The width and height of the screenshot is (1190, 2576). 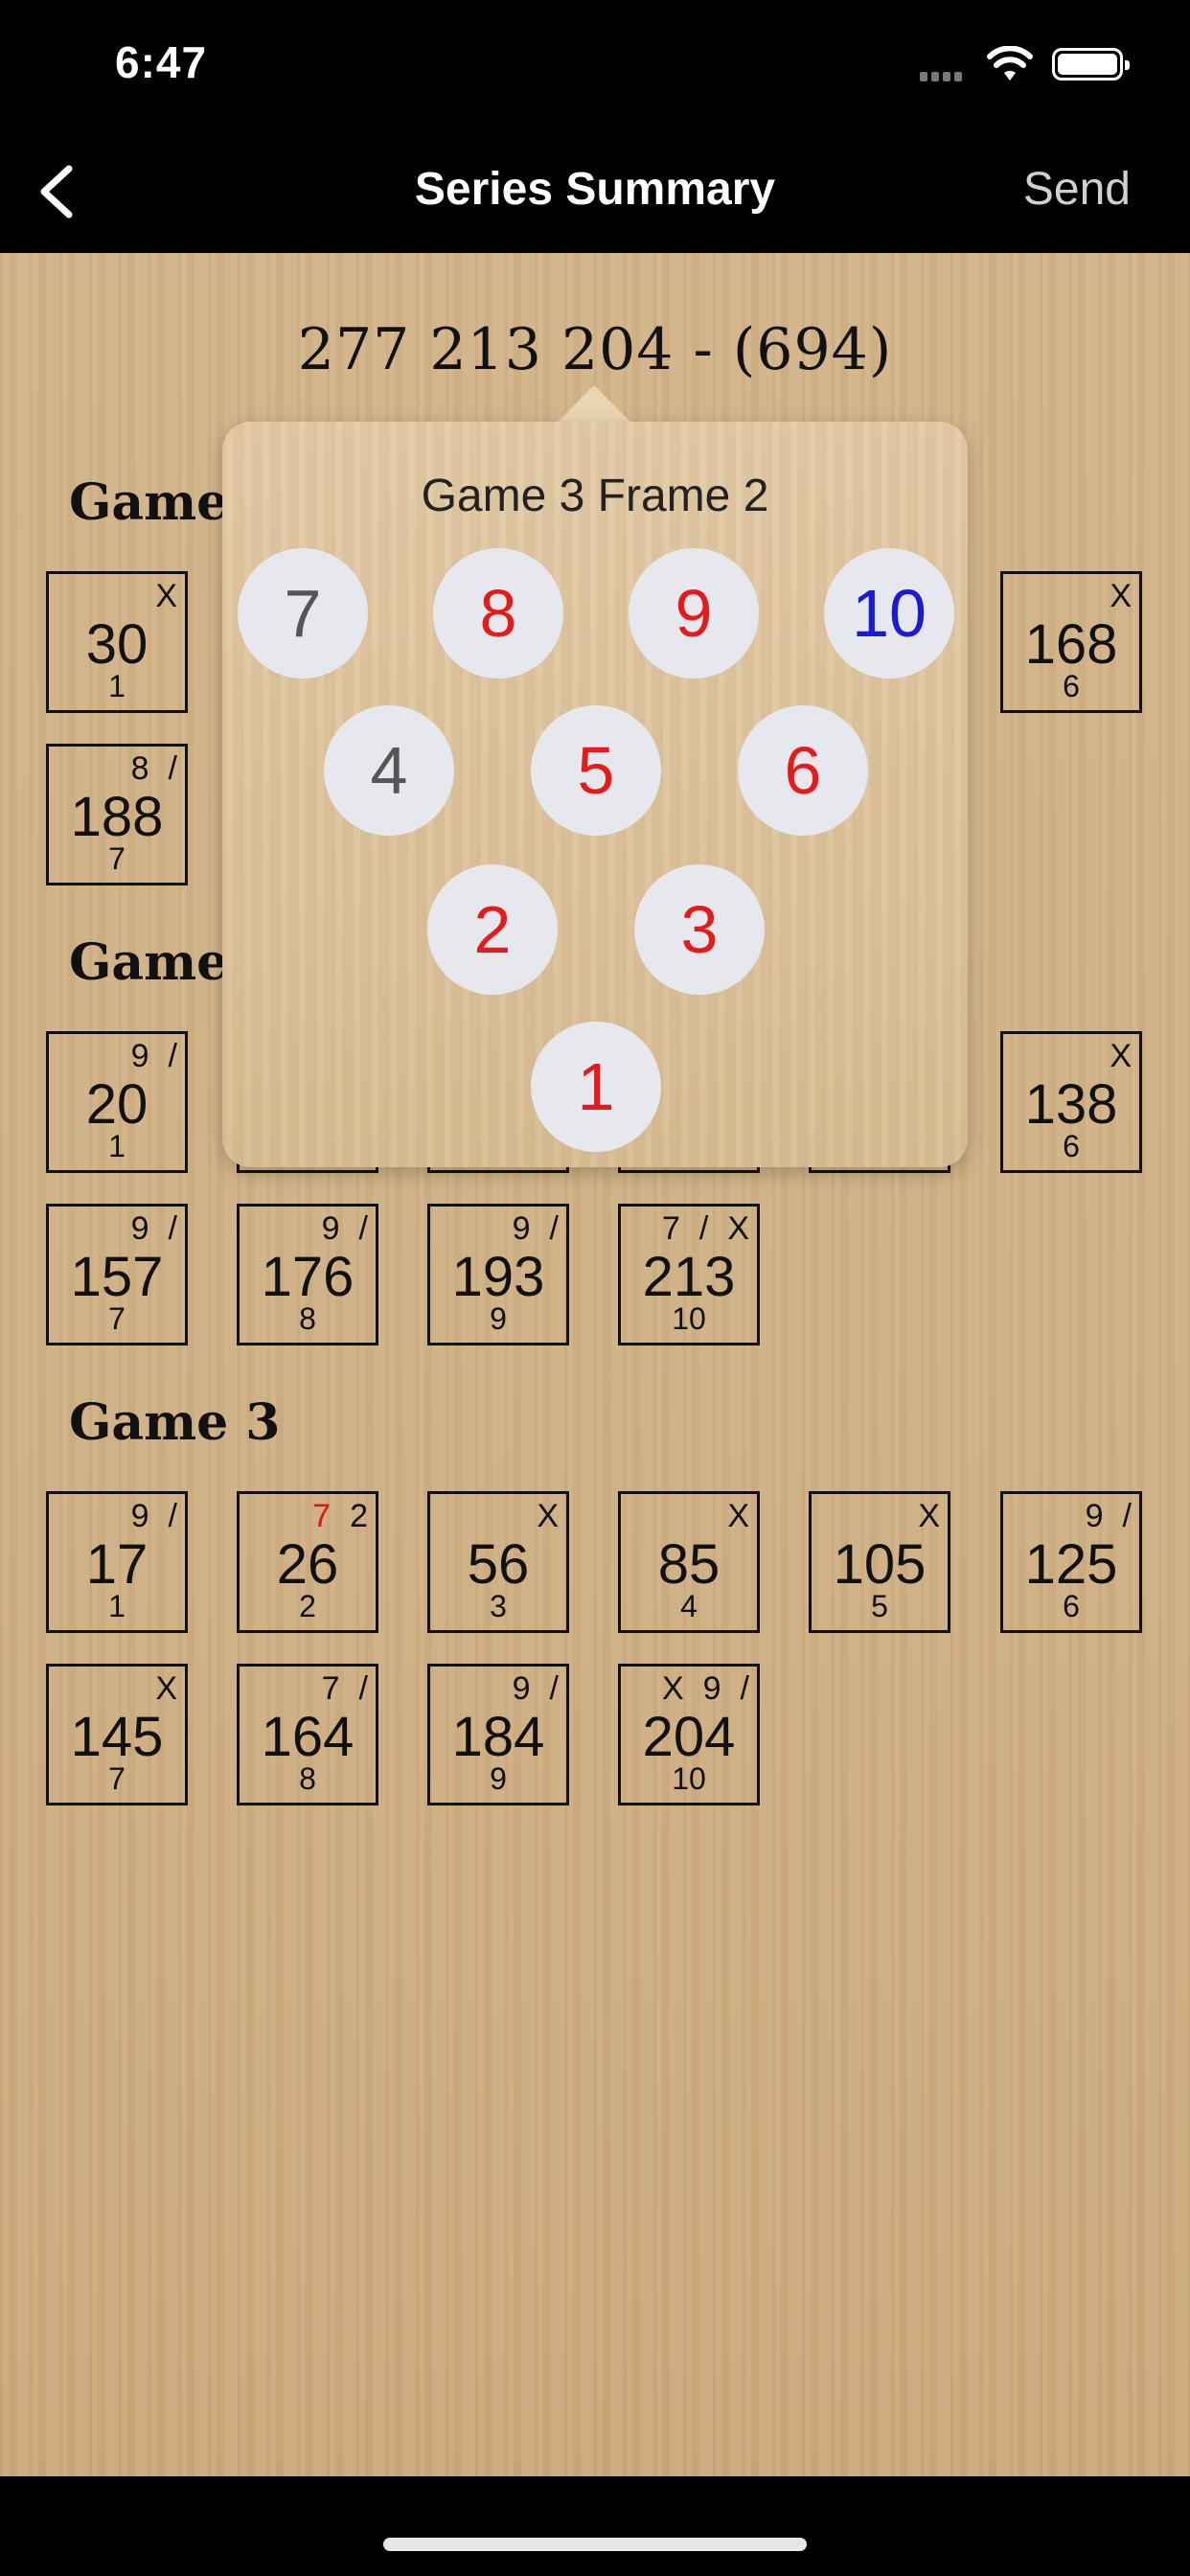 I want to click on frame-score: 17, so click(x=117, y=1564).